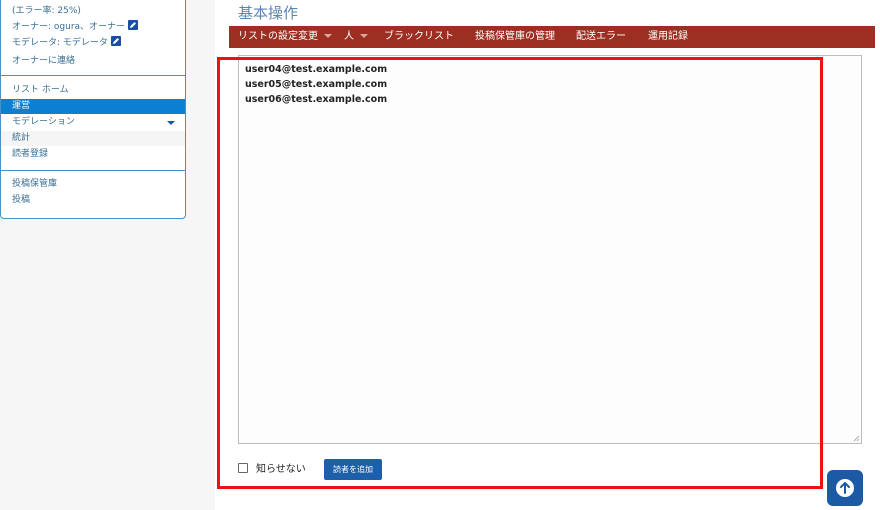 The width and height of the screenshot is (880, 510). I want to click on admin-menubar: リストの設定変更 人 ブラックリスト 投稿保管庫の管理 配送エラー 運用記録, so click(552, 37).